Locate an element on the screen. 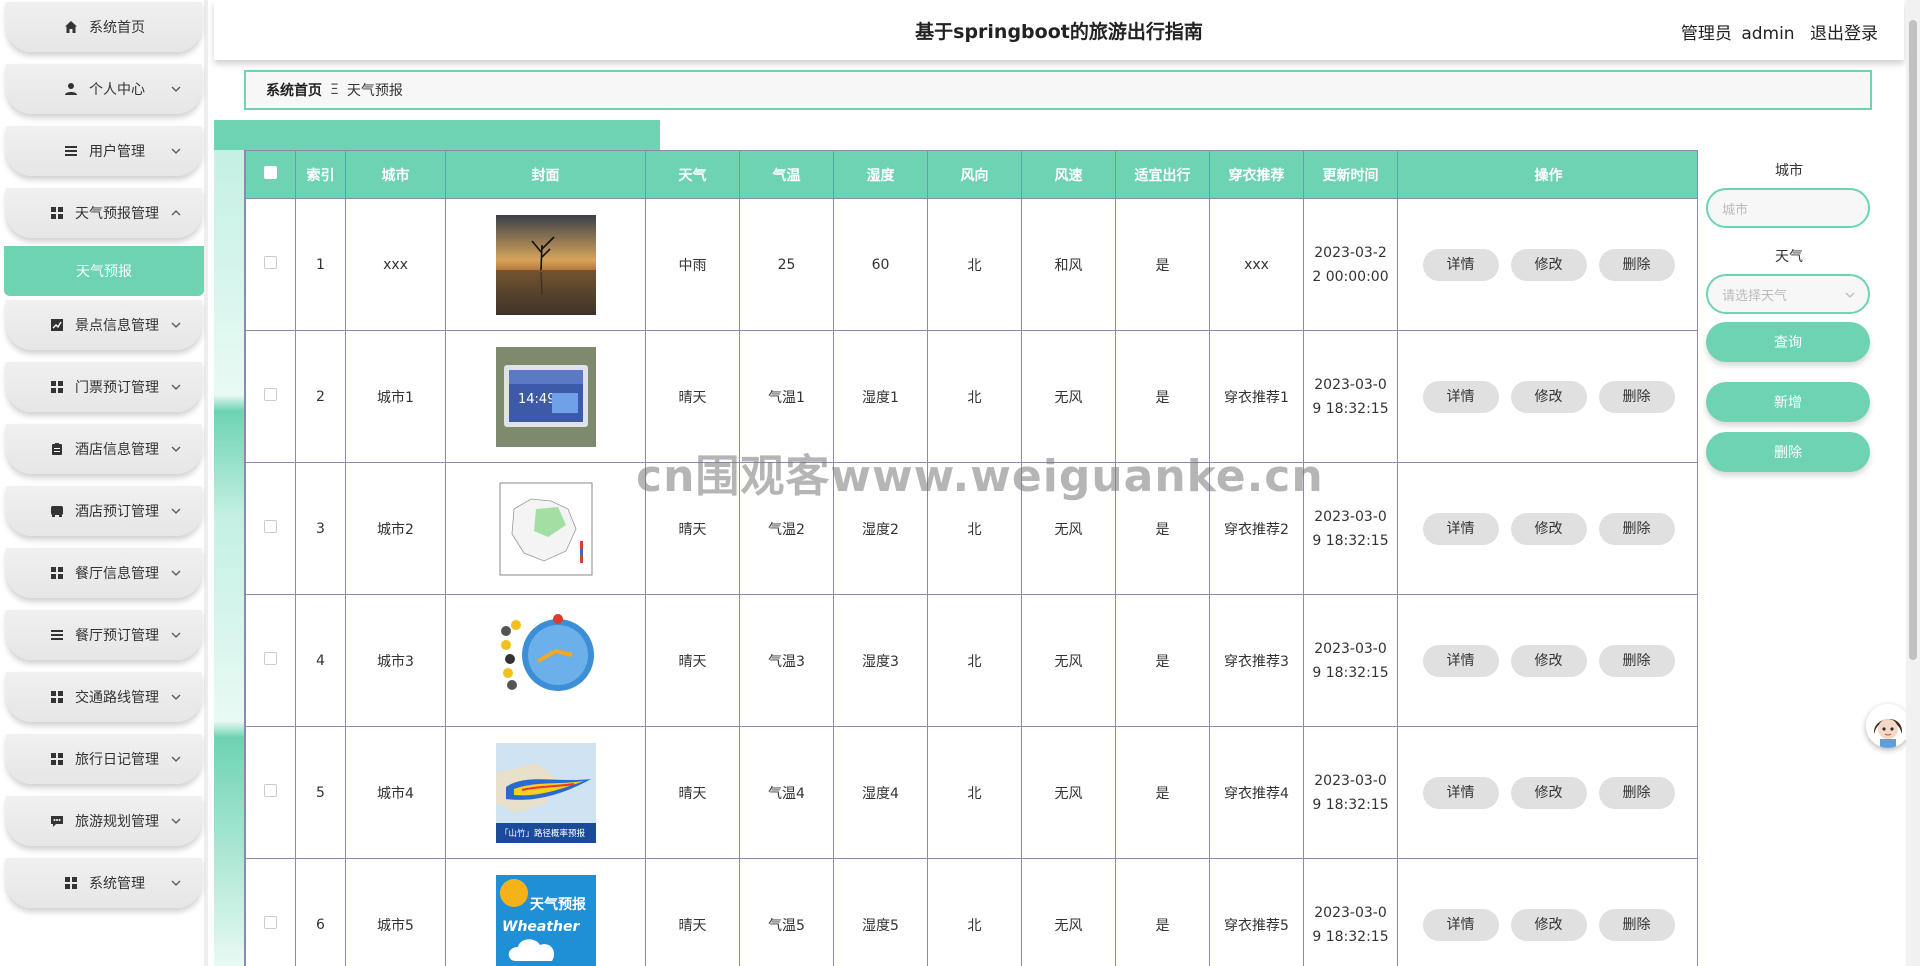 Image resolution: width=1920 pixels, height=966 pixels. query-button: 查询 is located at coordinates (1788, 342).